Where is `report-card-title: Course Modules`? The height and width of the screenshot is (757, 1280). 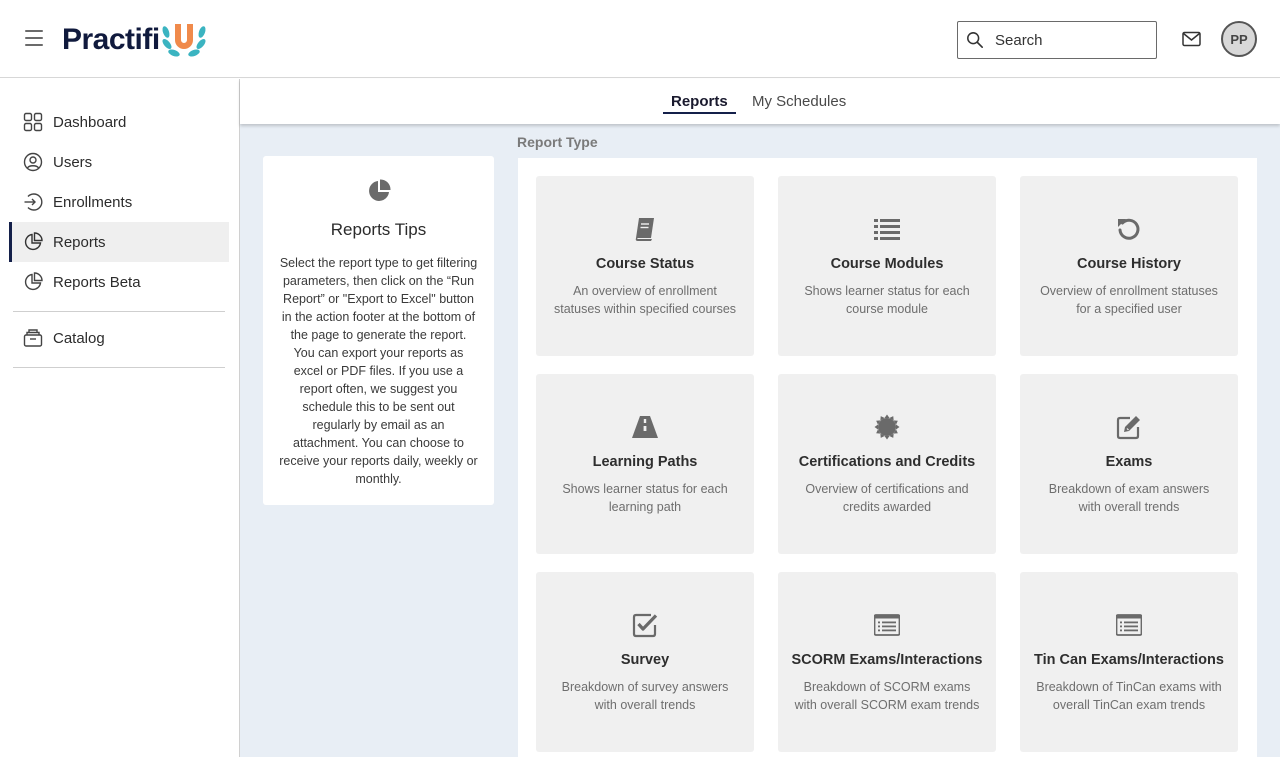 report-card-title: Course Modules is located at coordinates (887, 264).